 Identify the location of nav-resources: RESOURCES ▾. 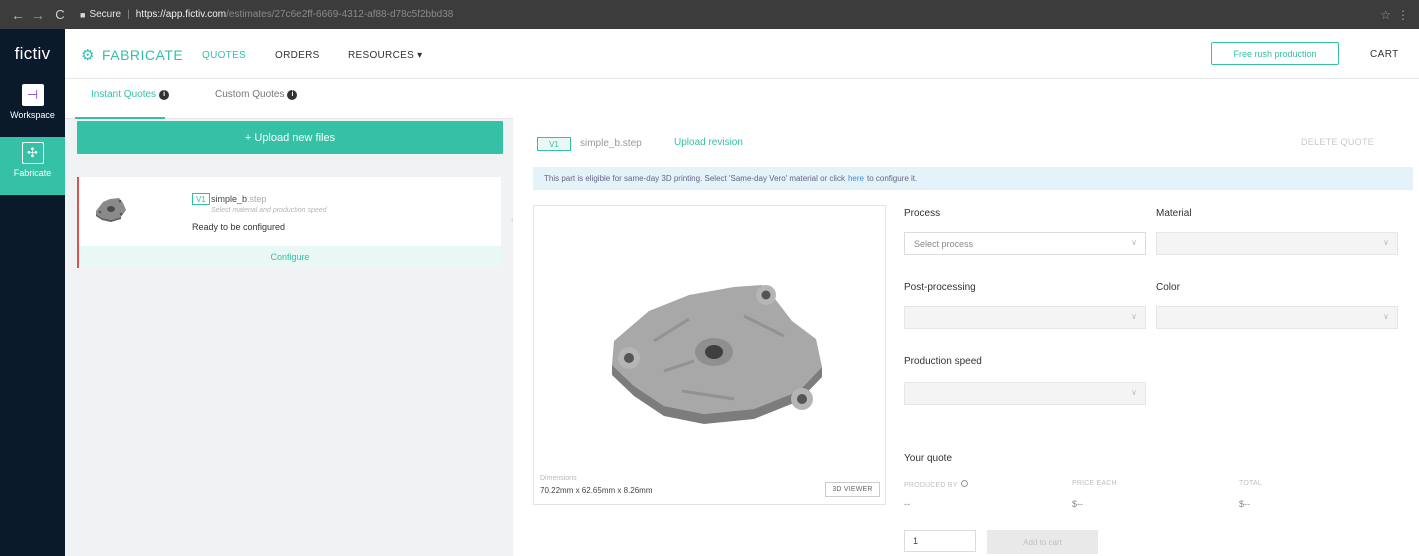
(385, 55).